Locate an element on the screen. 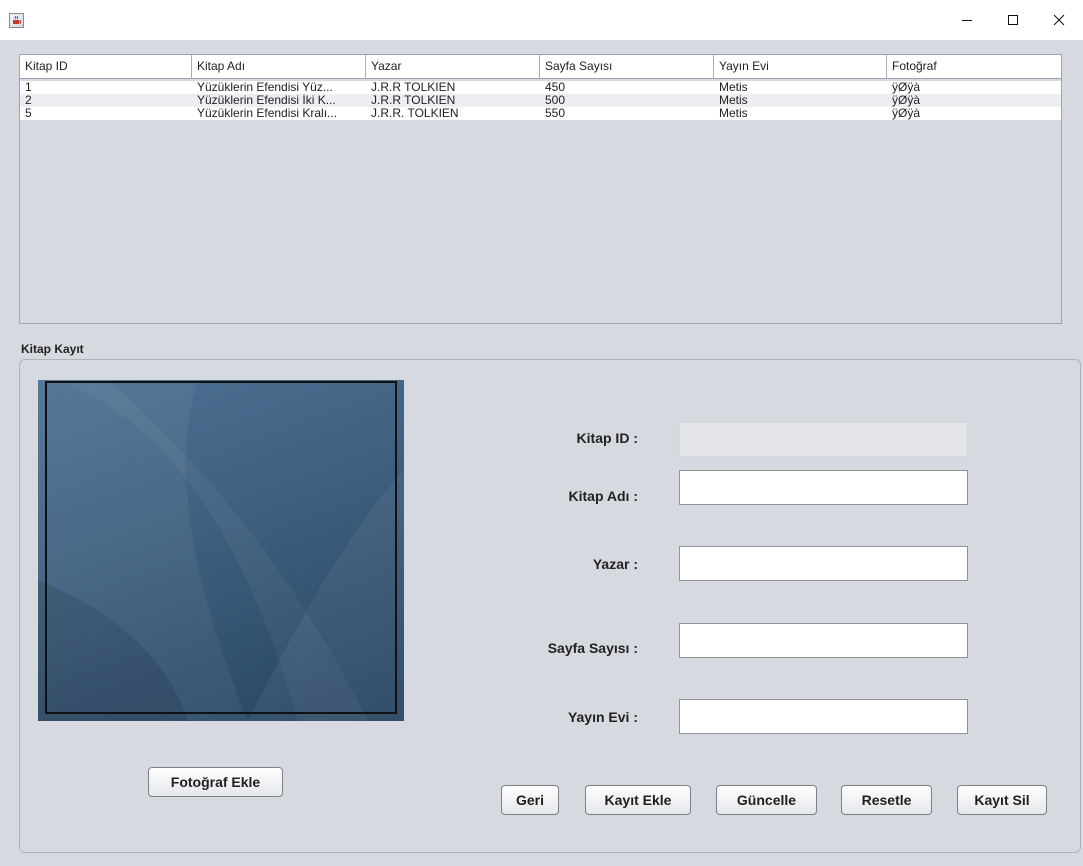  cell-kitap-id: 2 is located at coordinates (28, 100).